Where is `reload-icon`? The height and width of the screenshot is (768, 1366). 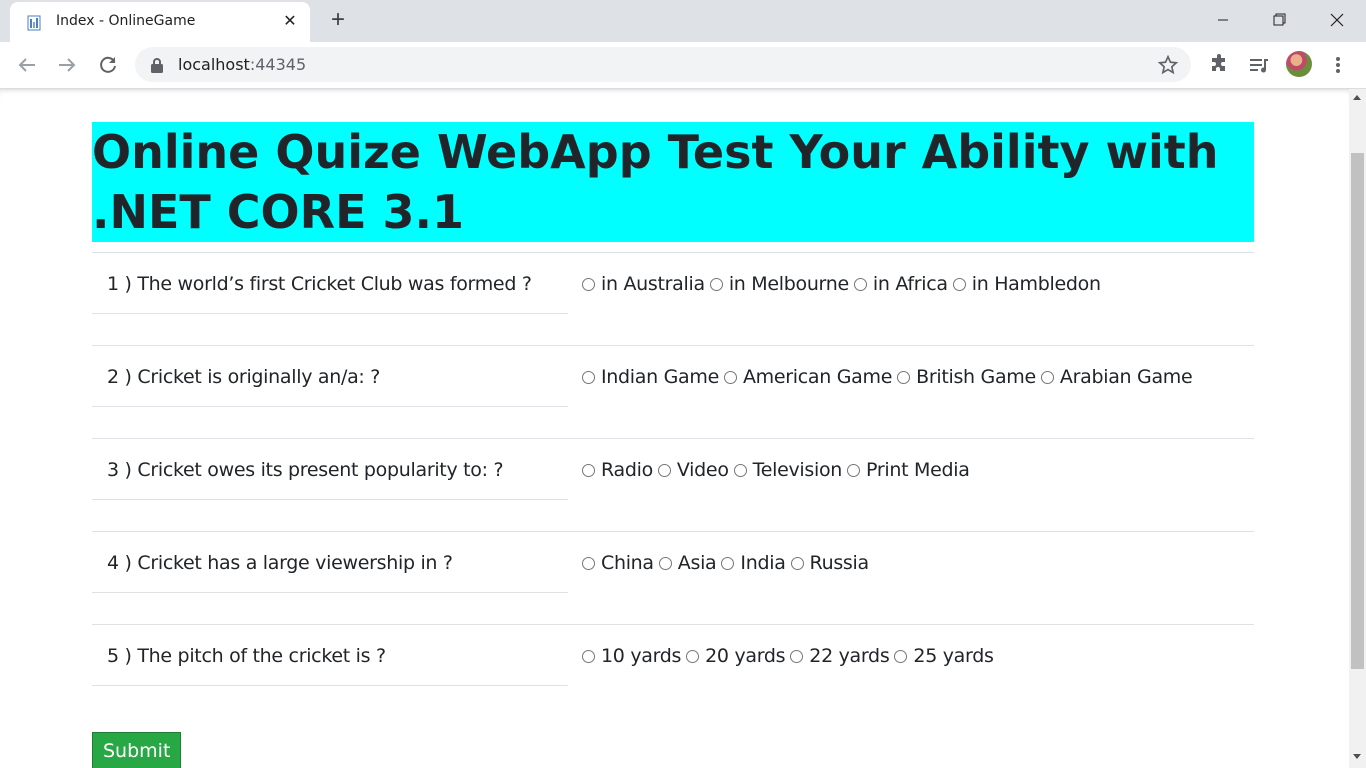 reload-icon is located at coordinates (108, 65).